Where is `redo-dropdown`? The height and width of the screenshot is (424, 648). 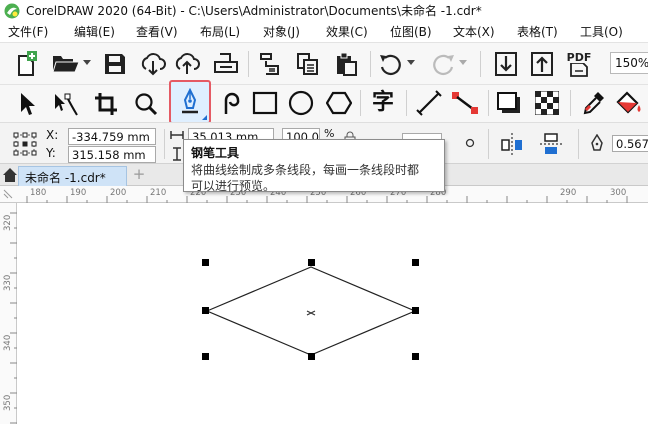 redo-dropdown is located at coordinates (463, 63).